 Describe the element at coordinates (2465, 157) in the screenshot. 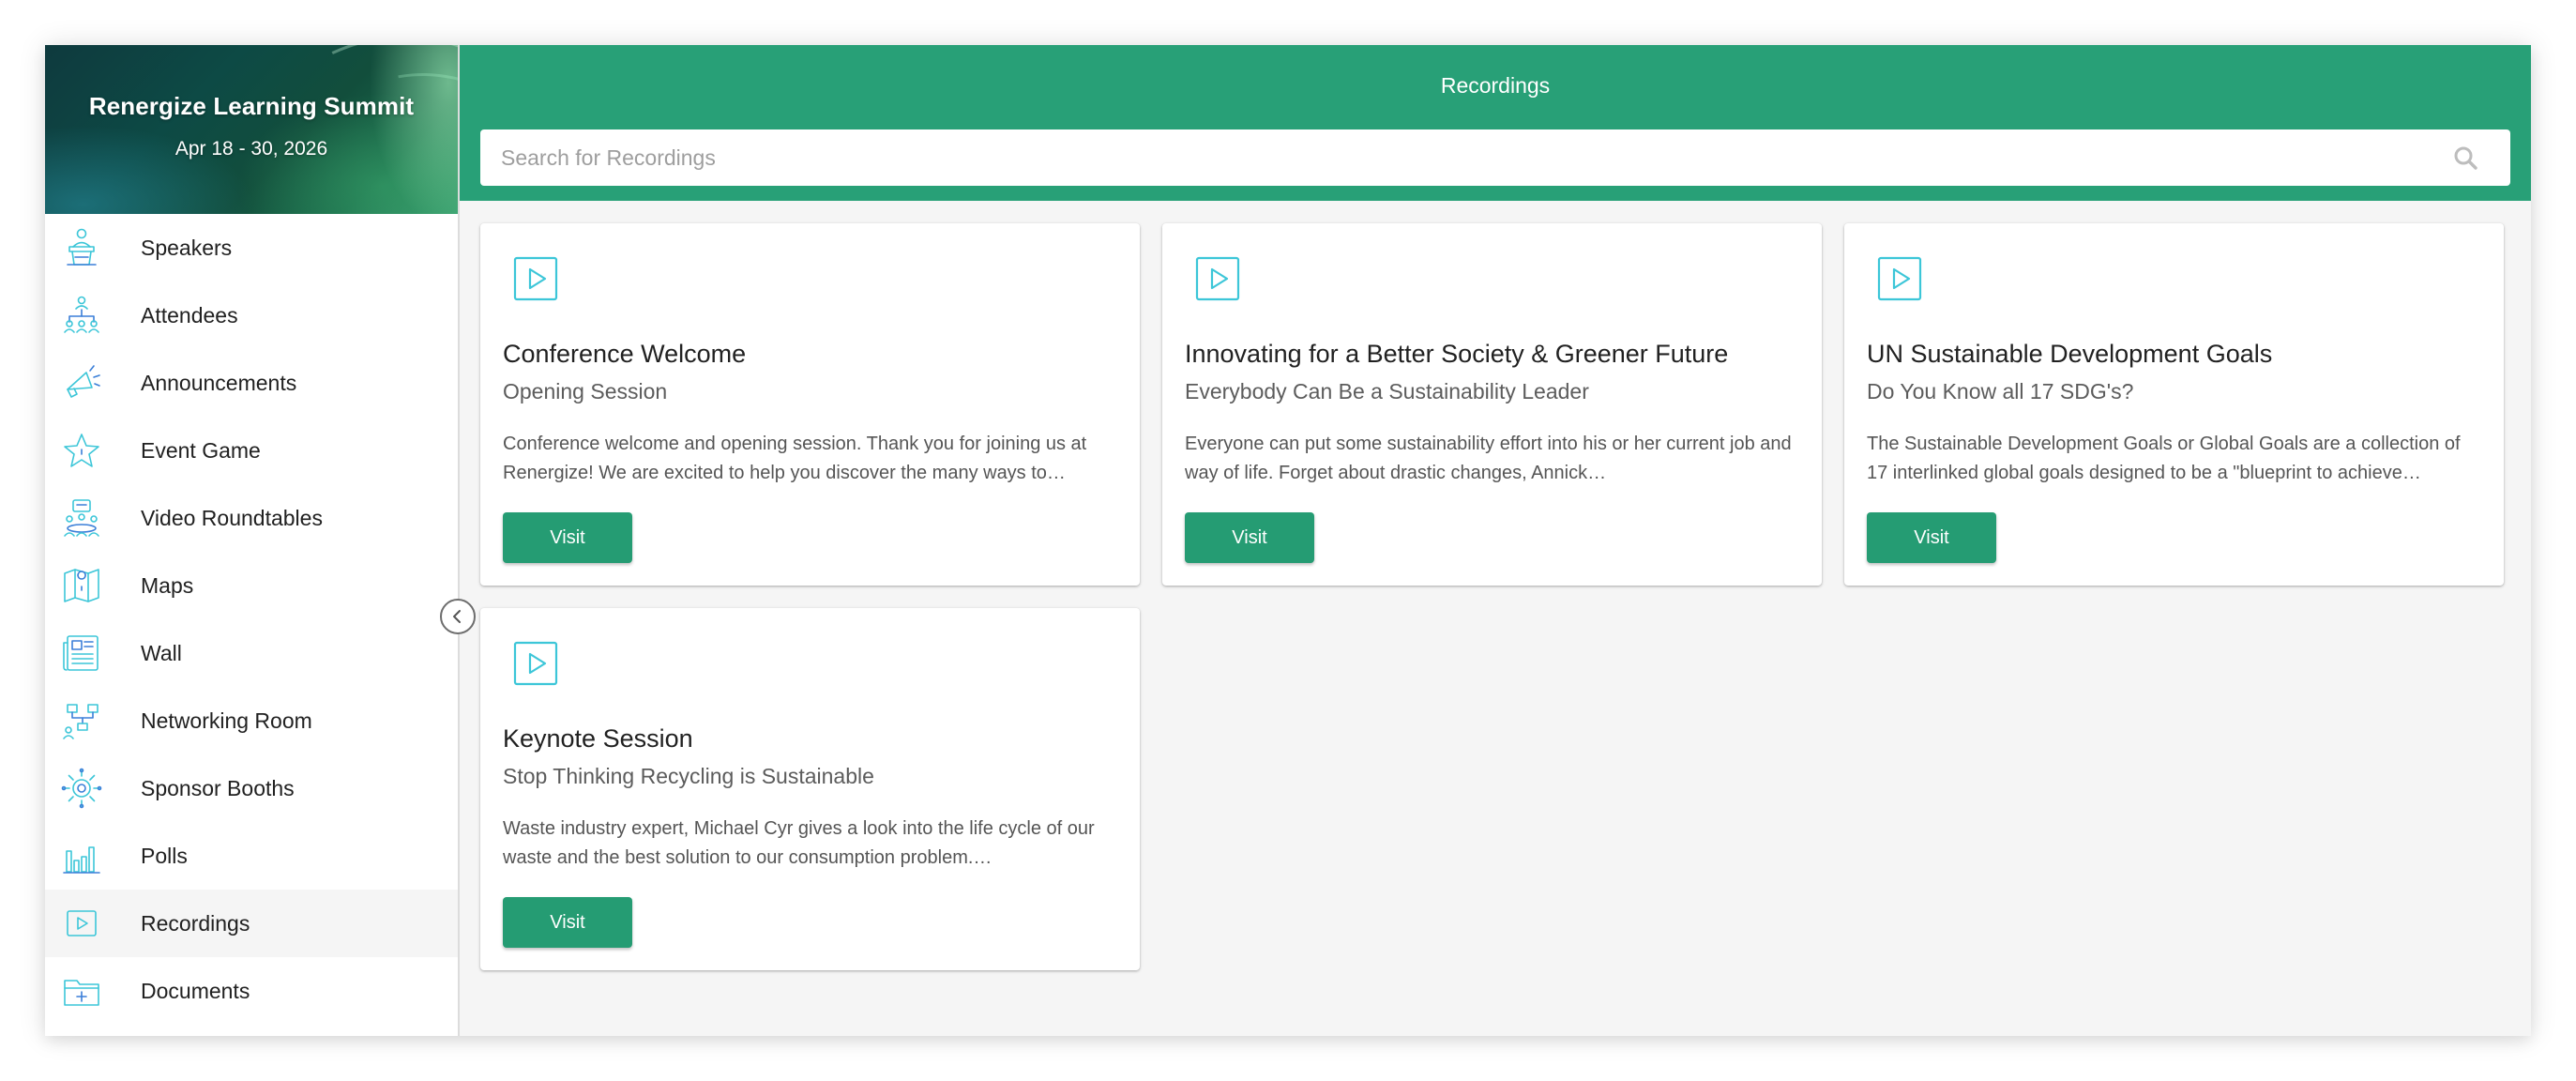

I see `search-icon` at that location.